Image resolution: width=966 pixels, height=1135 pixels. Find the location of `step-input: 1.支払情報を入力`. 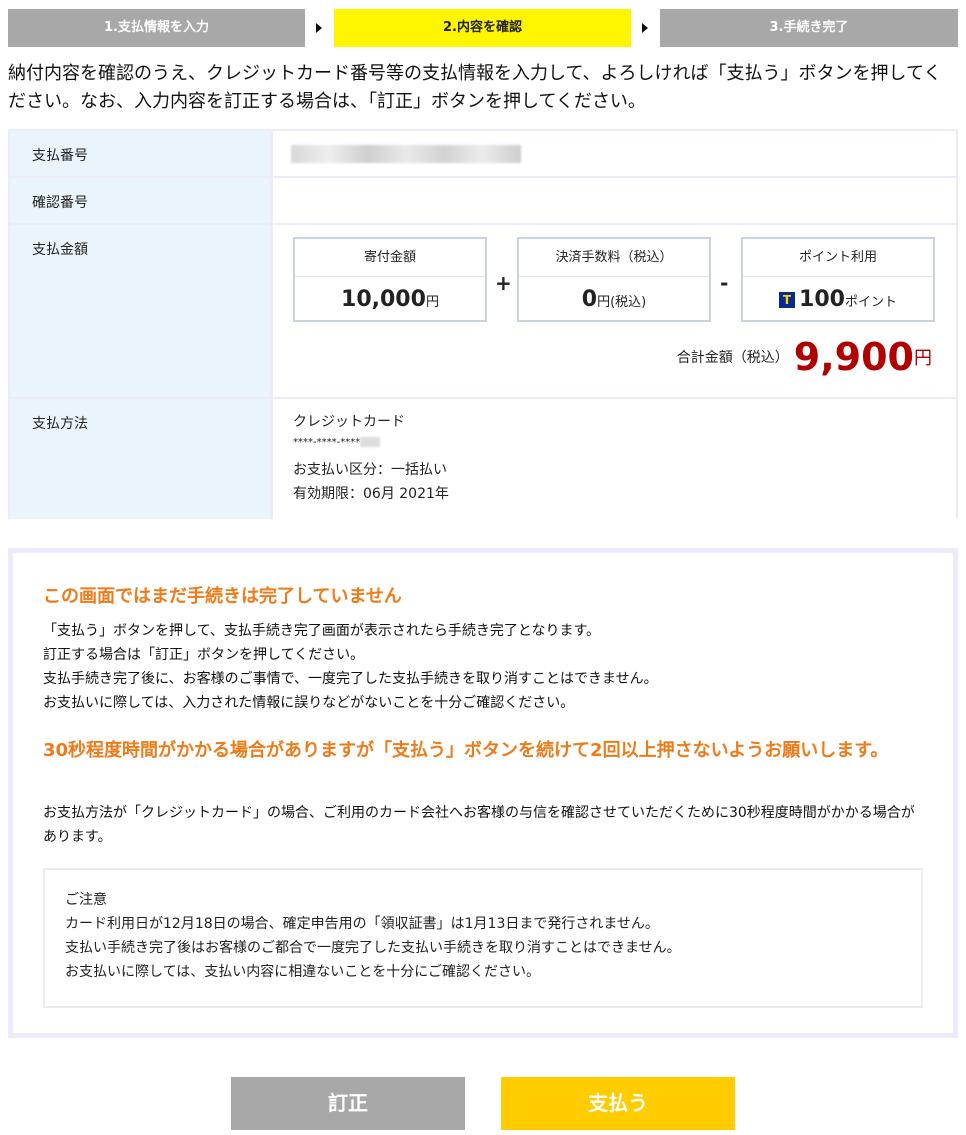

step-input: 1.支払情報を入力 is located at coordinates (156, 28).